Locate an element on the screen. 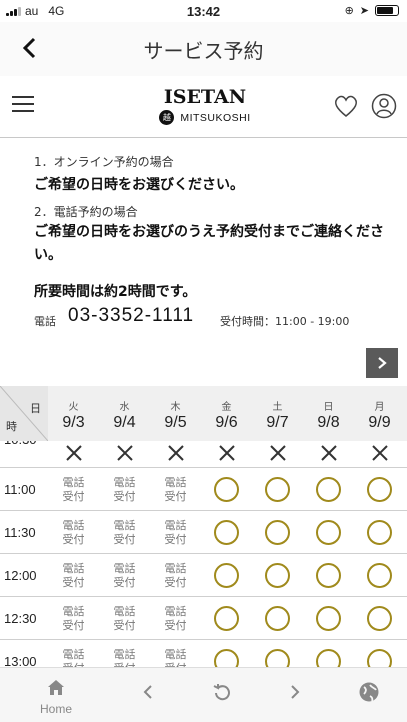  calendar-corner: 日 時 is located at coordinates (24, 413).